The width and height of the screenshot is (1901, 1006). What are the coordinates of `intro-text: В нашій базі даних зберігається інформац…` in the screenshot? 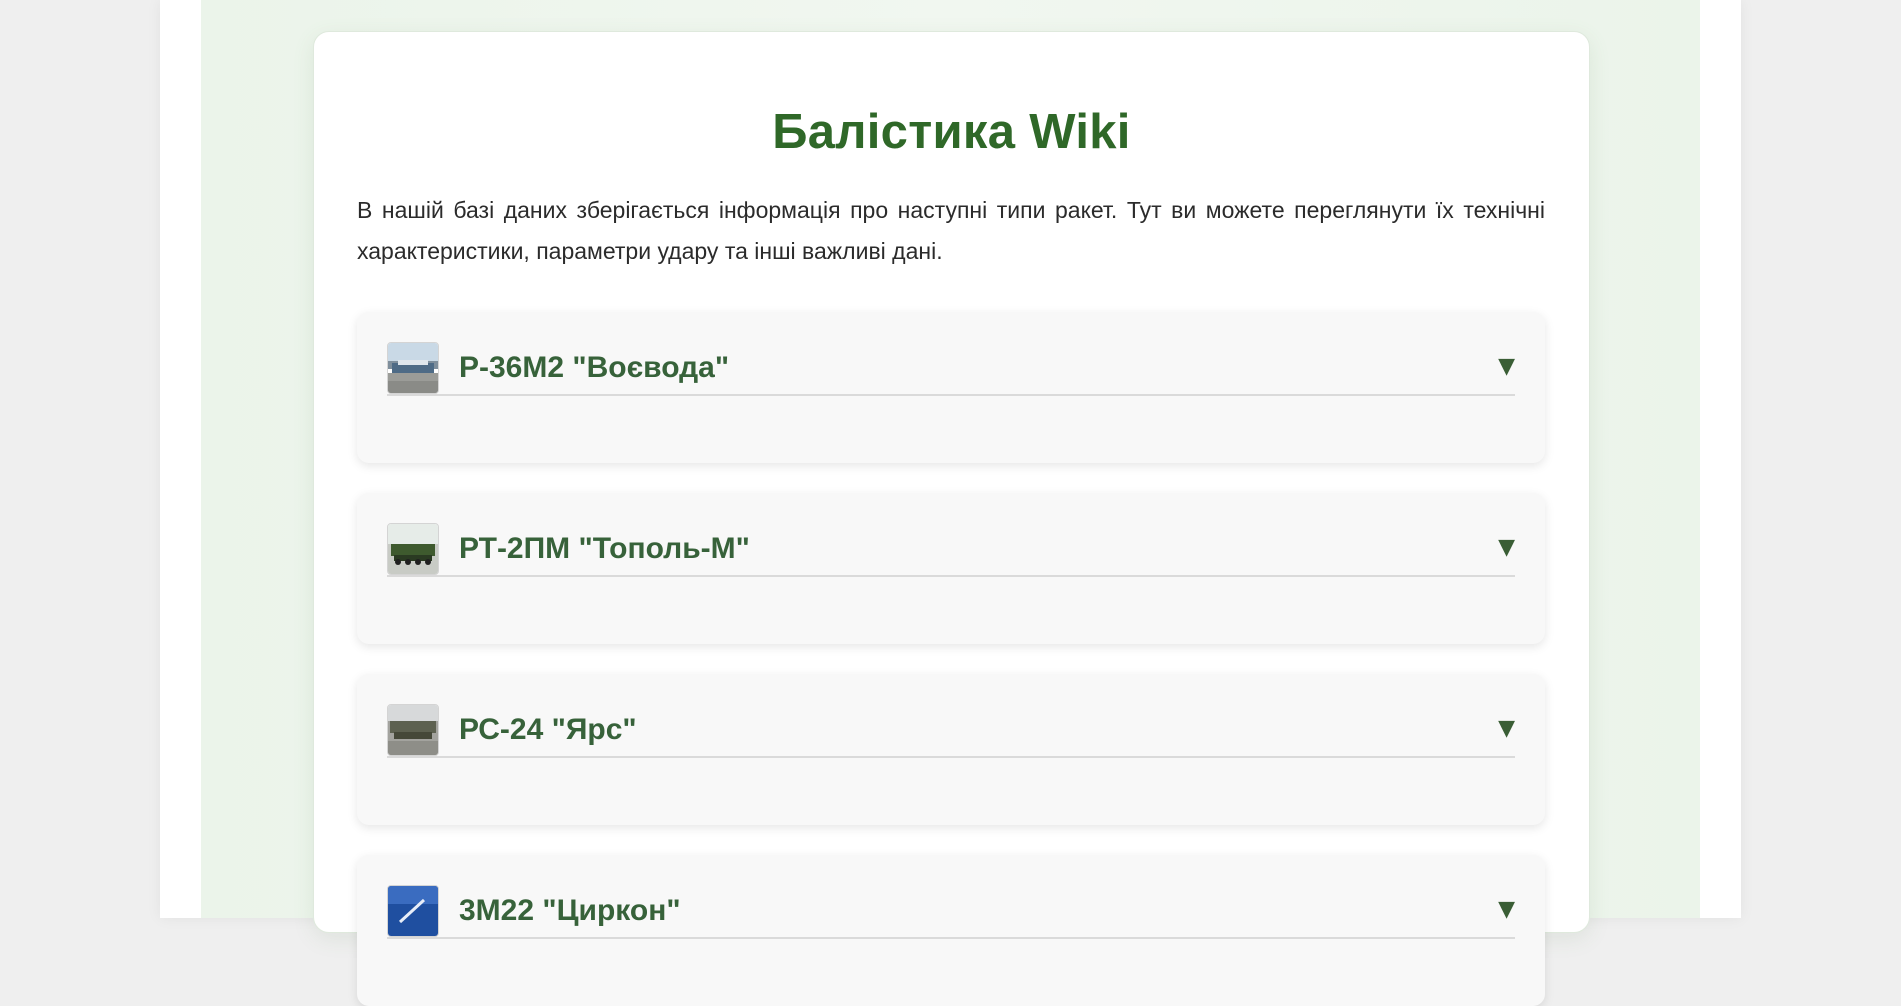 It's located at (951, 230).